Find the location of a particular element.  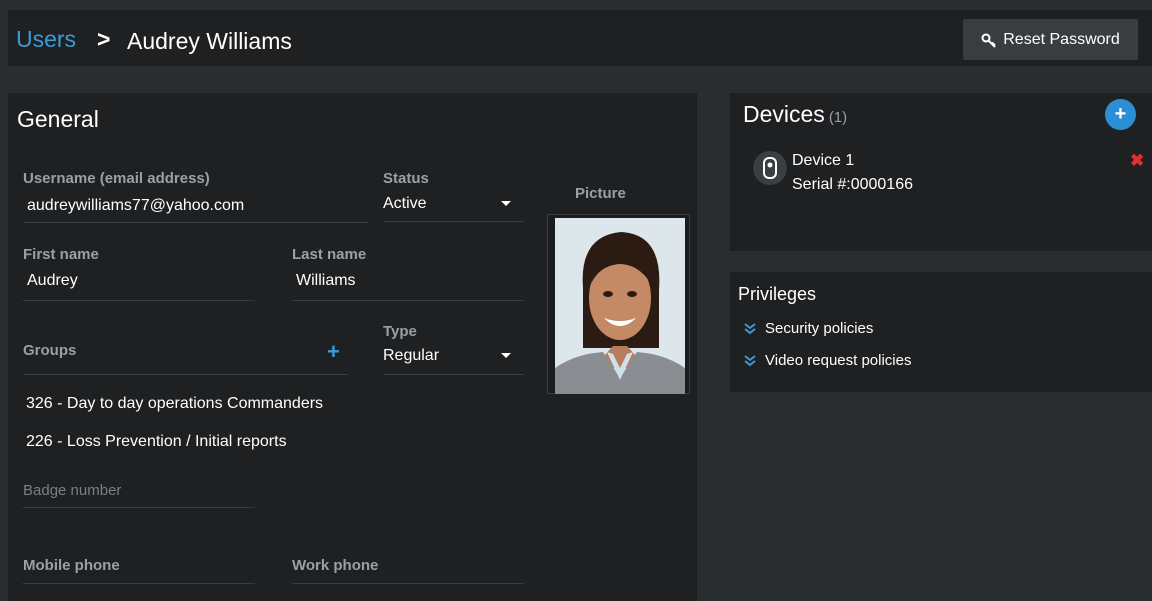

header-bar: Users > Audrey Williams Reset Password is located at coordinates (580, 38).